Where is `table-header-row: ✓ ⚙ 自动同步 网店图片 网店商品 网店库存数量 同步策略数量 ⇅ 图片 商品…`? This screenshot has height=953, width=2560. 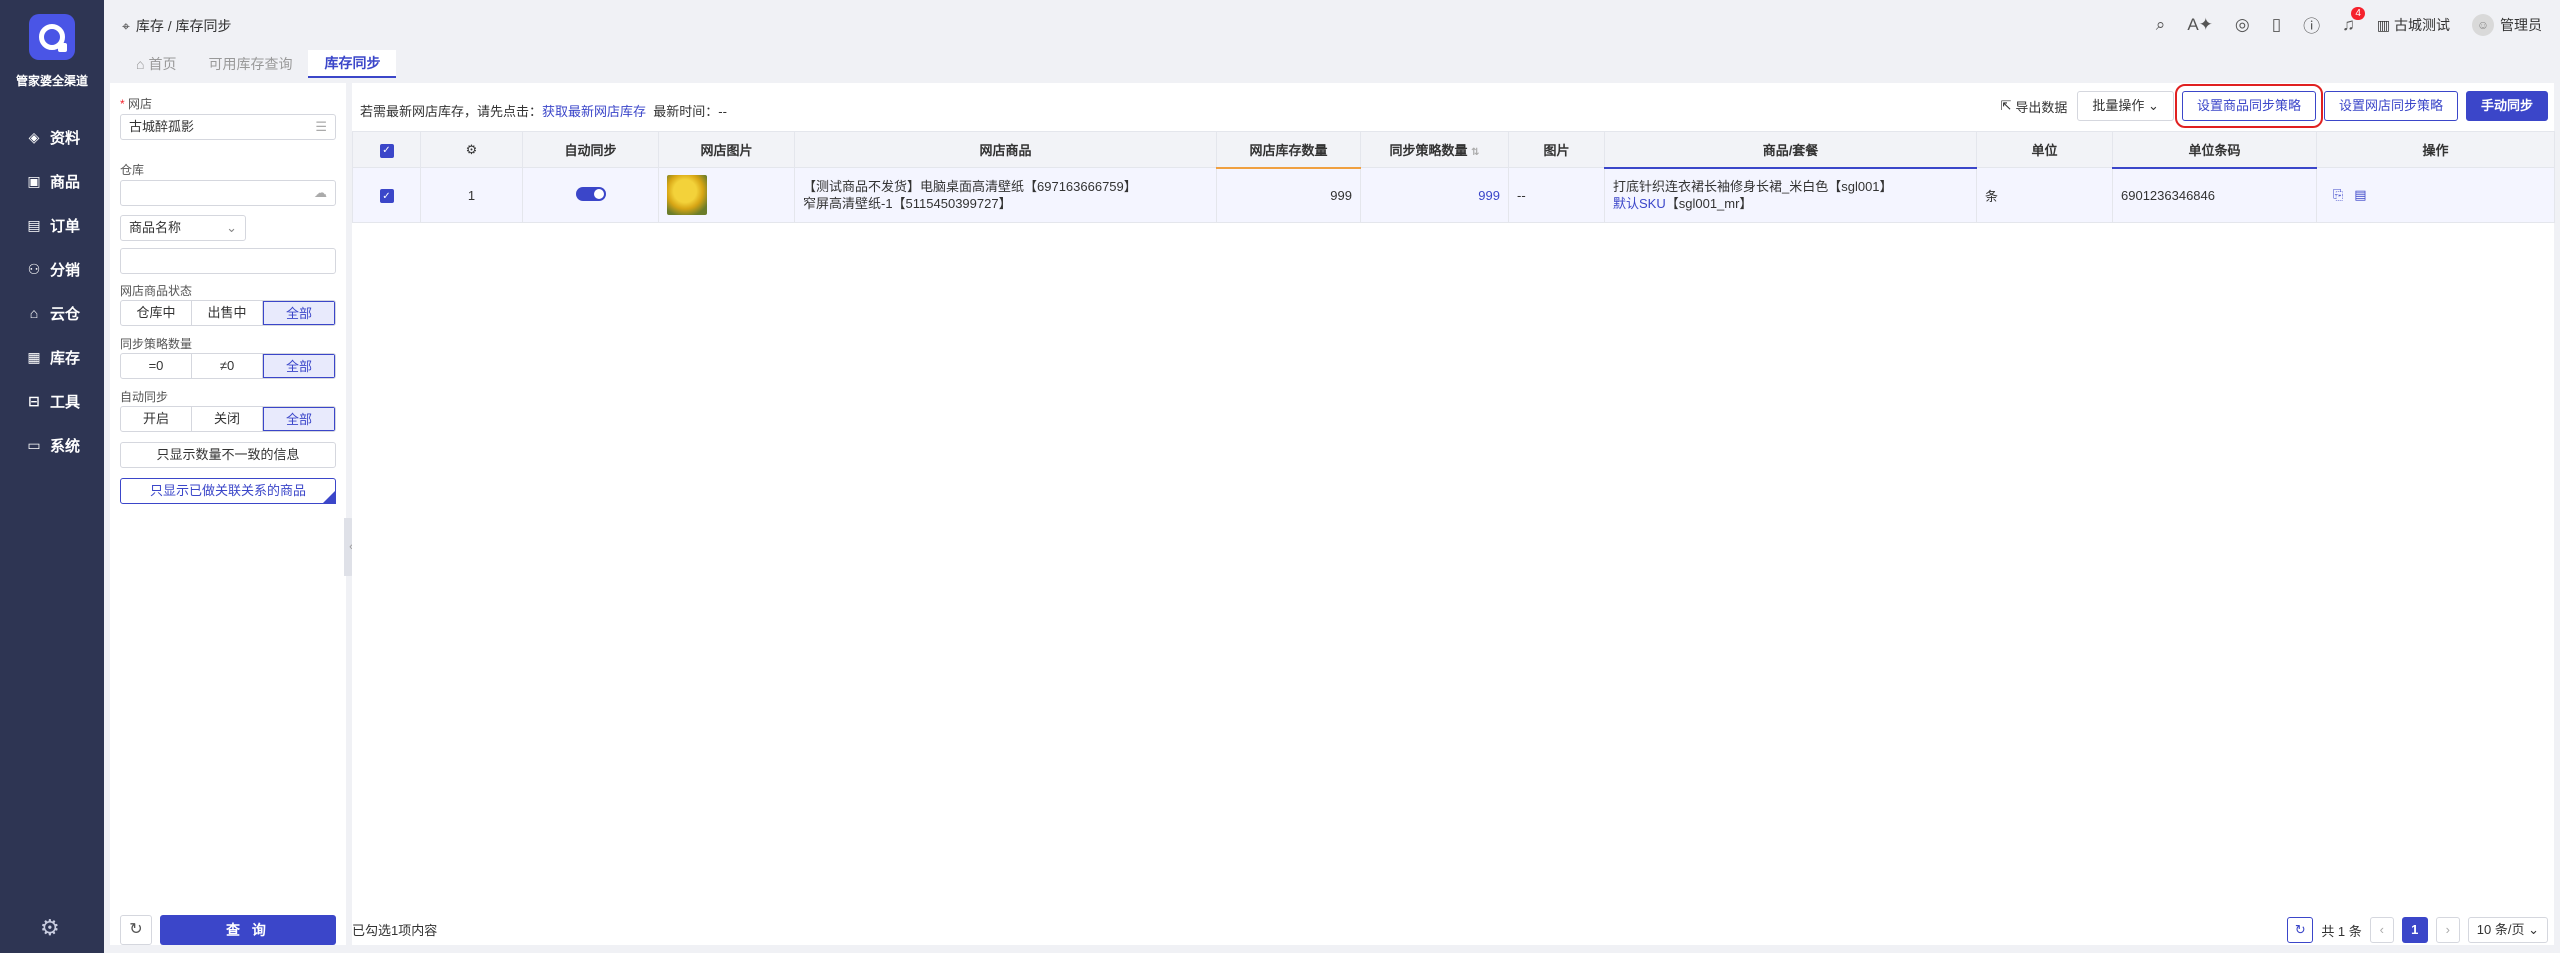 table-header-row: ✓ ⚙ 自动同步 网店图片 网店商品 网店库存数量 同步策略数量 ⇅ 图片 商品… is located at coordinates (1453, 150).